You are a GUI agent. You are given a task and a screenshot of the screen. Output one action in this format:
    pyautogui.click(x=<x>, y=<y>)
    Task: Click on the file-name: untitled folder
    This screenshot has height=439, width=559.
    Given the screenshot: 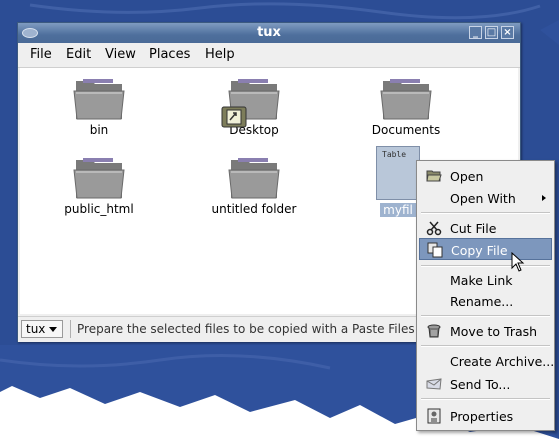 What is the action you would take?
    pyautogui.click(x=254, y=209)
    